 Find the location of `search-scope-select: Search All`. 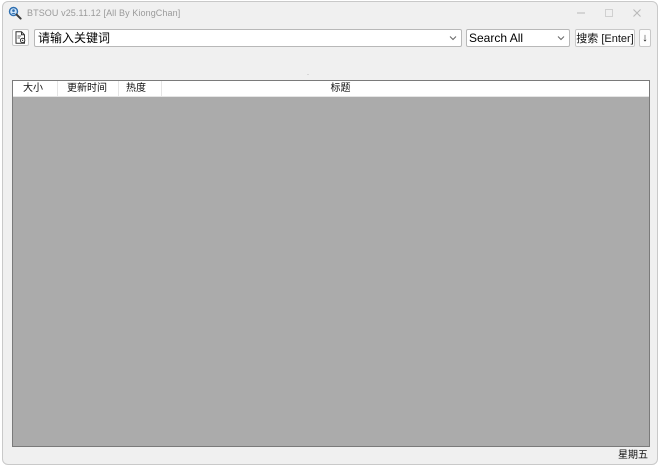

search-scope-select: Search All is located at coordinates (518, 38).